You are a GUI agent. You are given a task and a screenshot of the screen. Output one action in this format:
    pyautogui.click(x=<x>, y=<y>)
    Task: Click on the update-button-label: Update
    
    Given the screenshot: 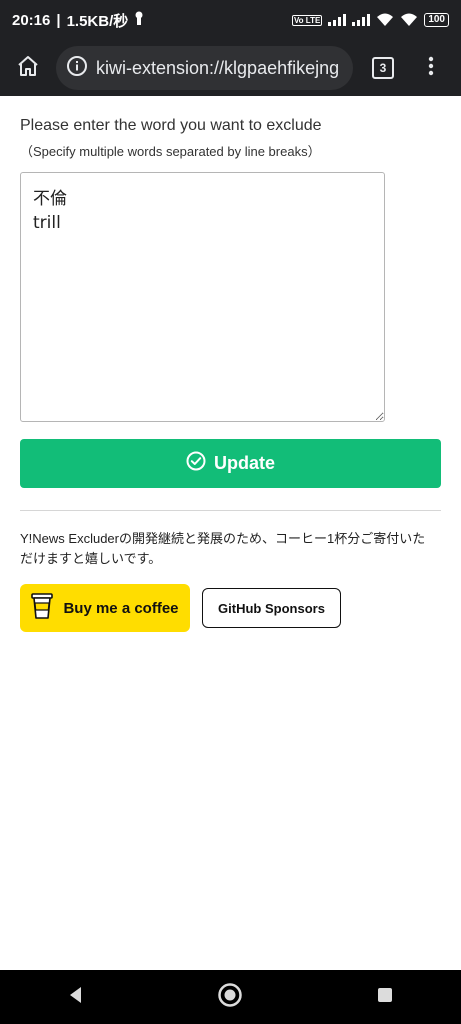 What is the action you would take?
    pyautogui.click(x=244, y=463)
    